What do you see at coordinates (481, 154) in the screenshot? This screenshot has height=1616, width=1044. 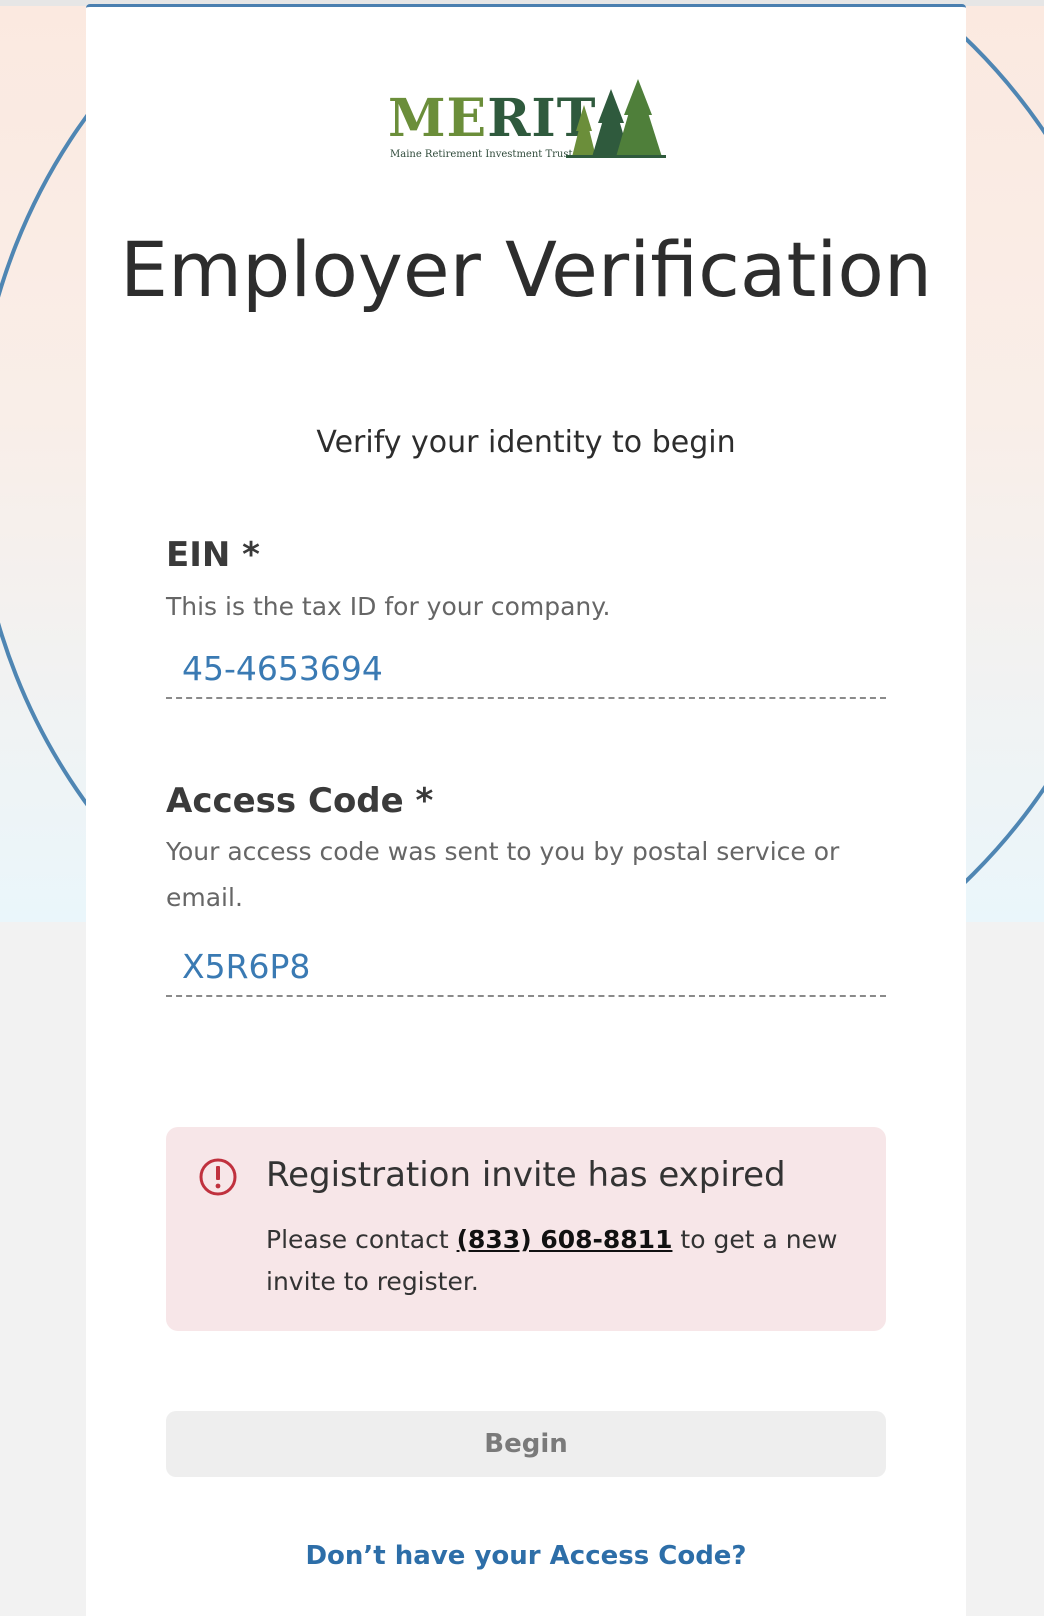 I see `logo-tagline: Maine Retirement Investment Trust` at bounding box center [481, 154].